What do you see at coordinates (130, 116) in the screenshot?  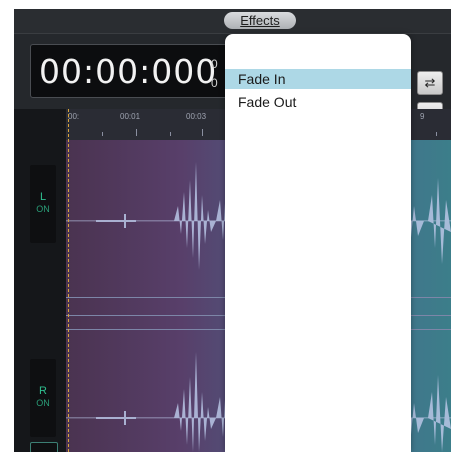 I see `ruler-label-1: 00:01` at bounding box center [130, 116].